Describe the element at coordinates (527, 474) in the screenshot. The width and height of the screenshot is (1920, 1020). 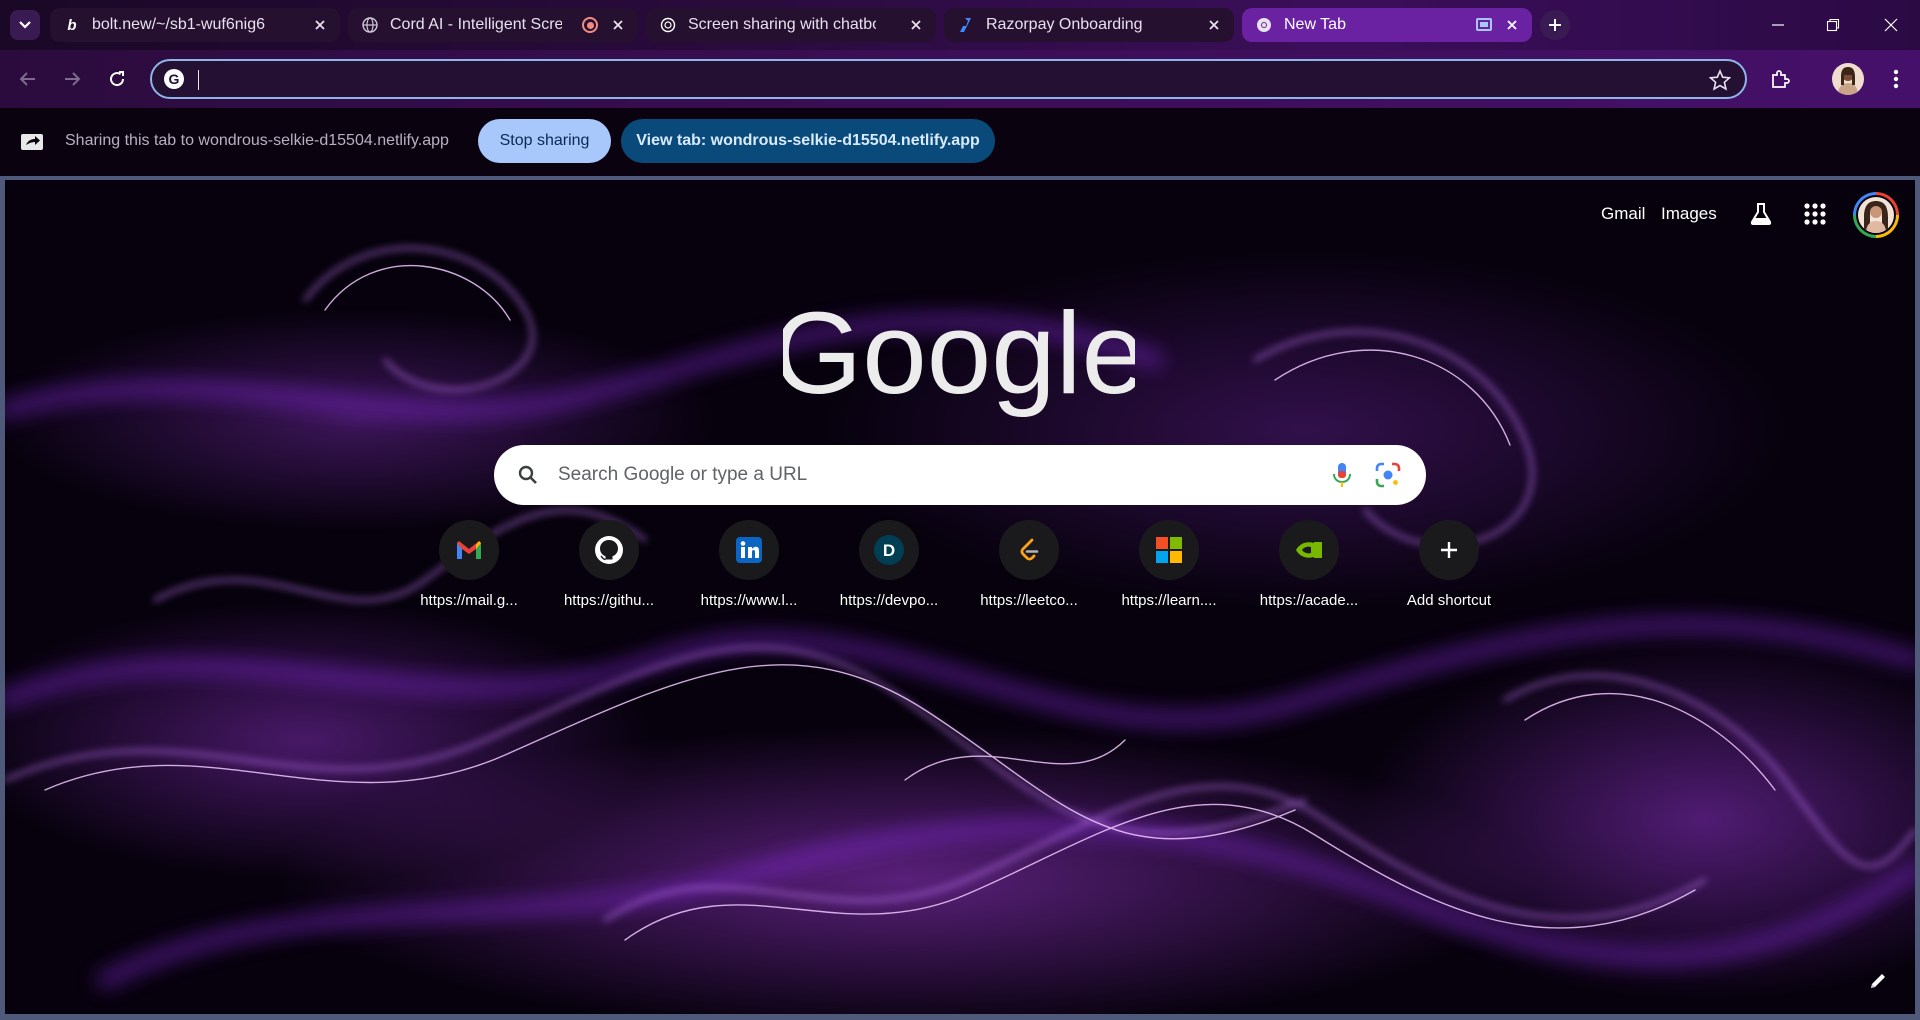
I see `search-icon` at that location.